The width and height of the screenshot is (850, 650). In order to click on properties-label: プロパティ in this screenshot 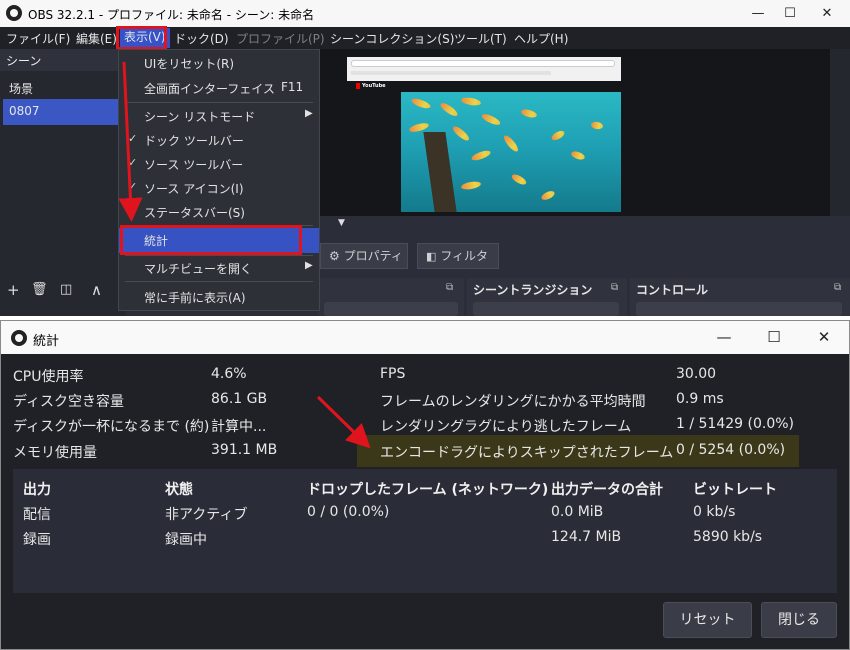, I will do `click(373, 256)`.